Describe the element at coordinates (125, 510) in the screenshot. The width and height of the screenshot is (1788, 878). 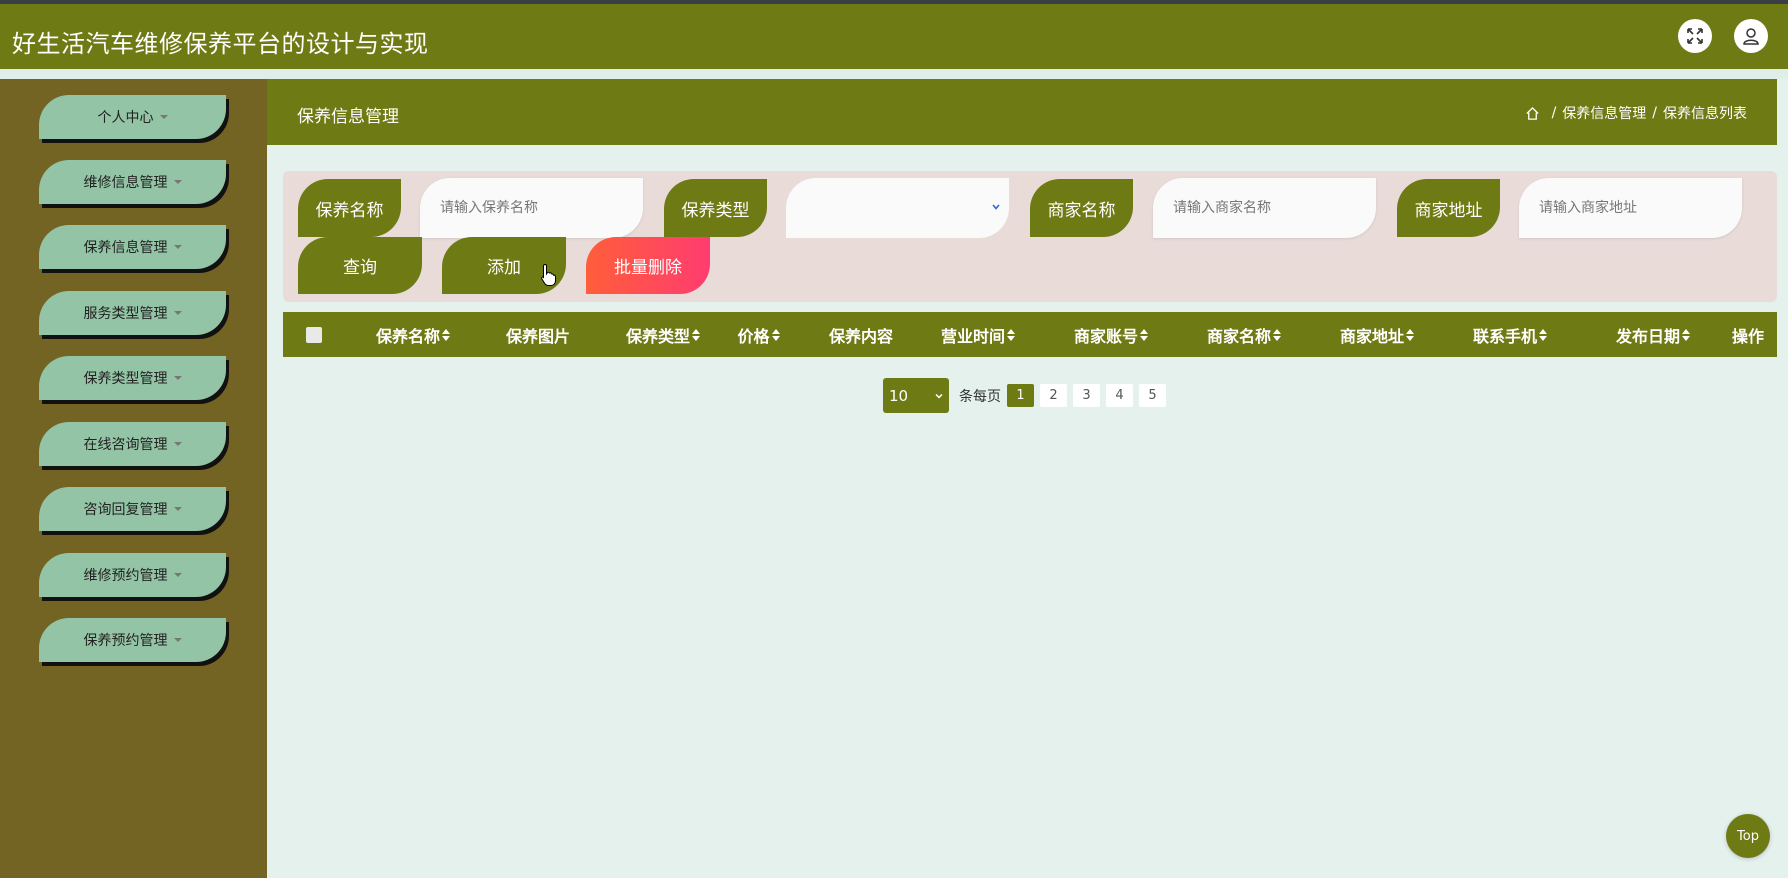
I see `sidebar-item-label: 咨询回复管理` at that location.